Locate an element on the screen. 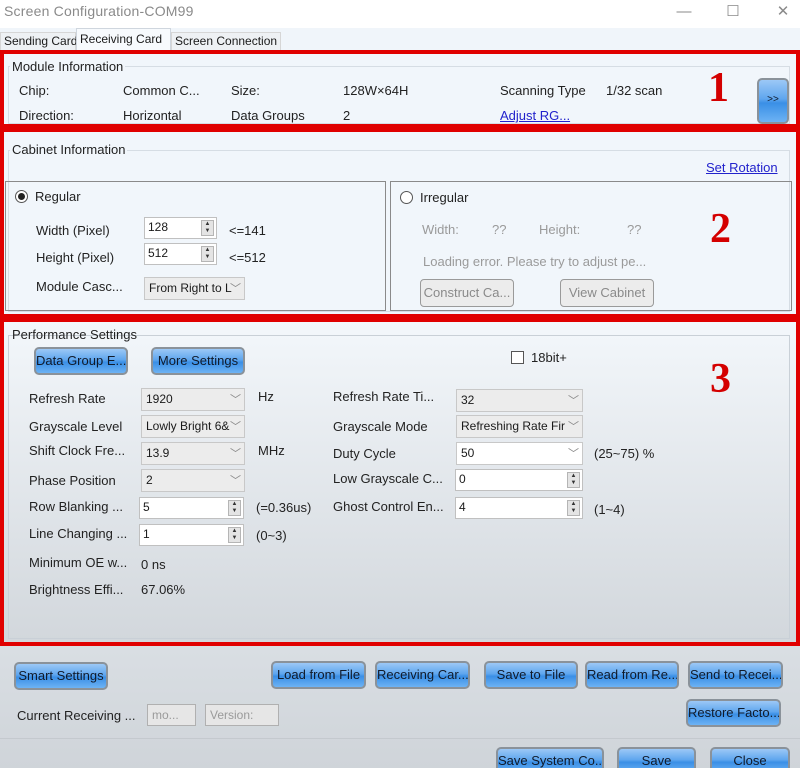  maximize-button: ☐ is located at coordinates (733, 12).